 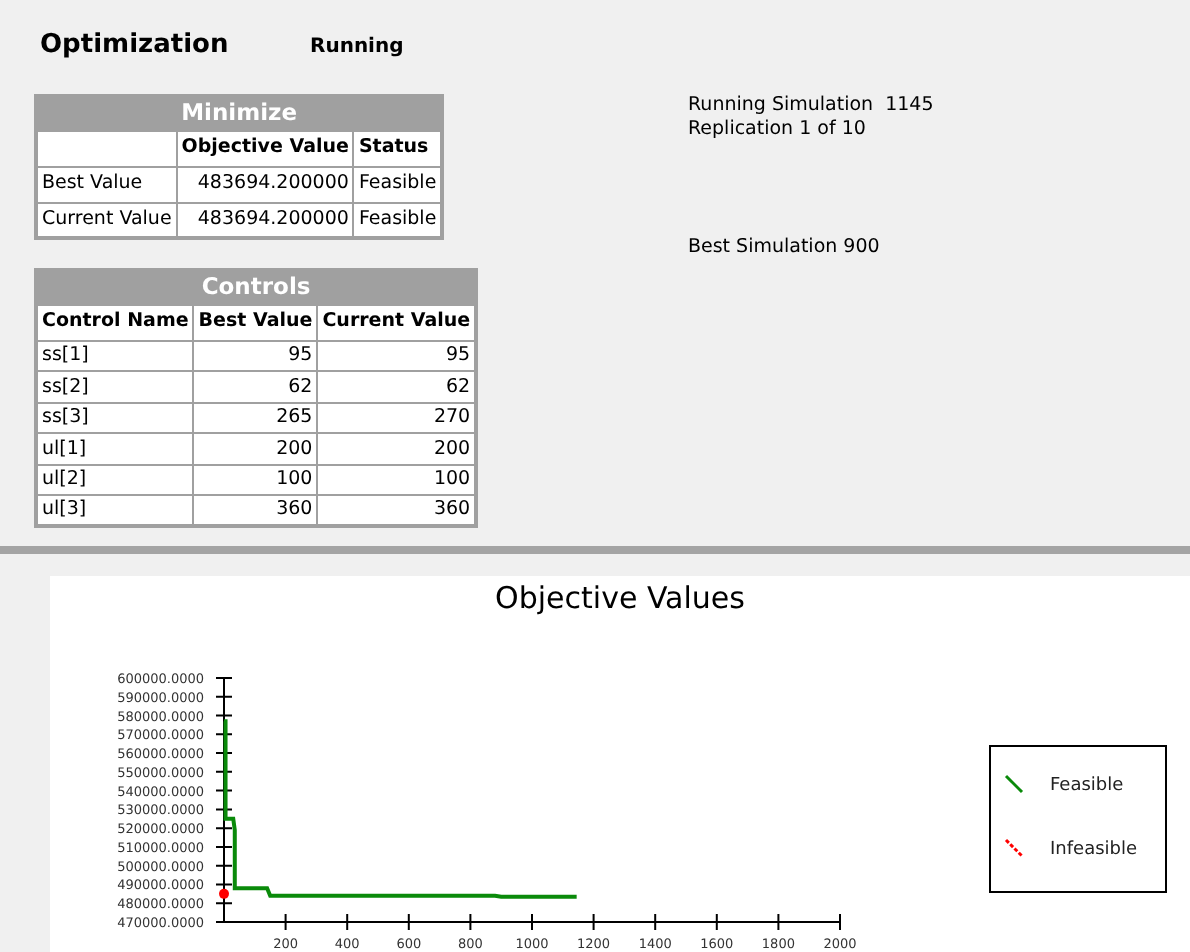 What do you see at coordinates (357, 48) in the screenshot?
I see `status-label: Running` at bounding box center [357, 48].